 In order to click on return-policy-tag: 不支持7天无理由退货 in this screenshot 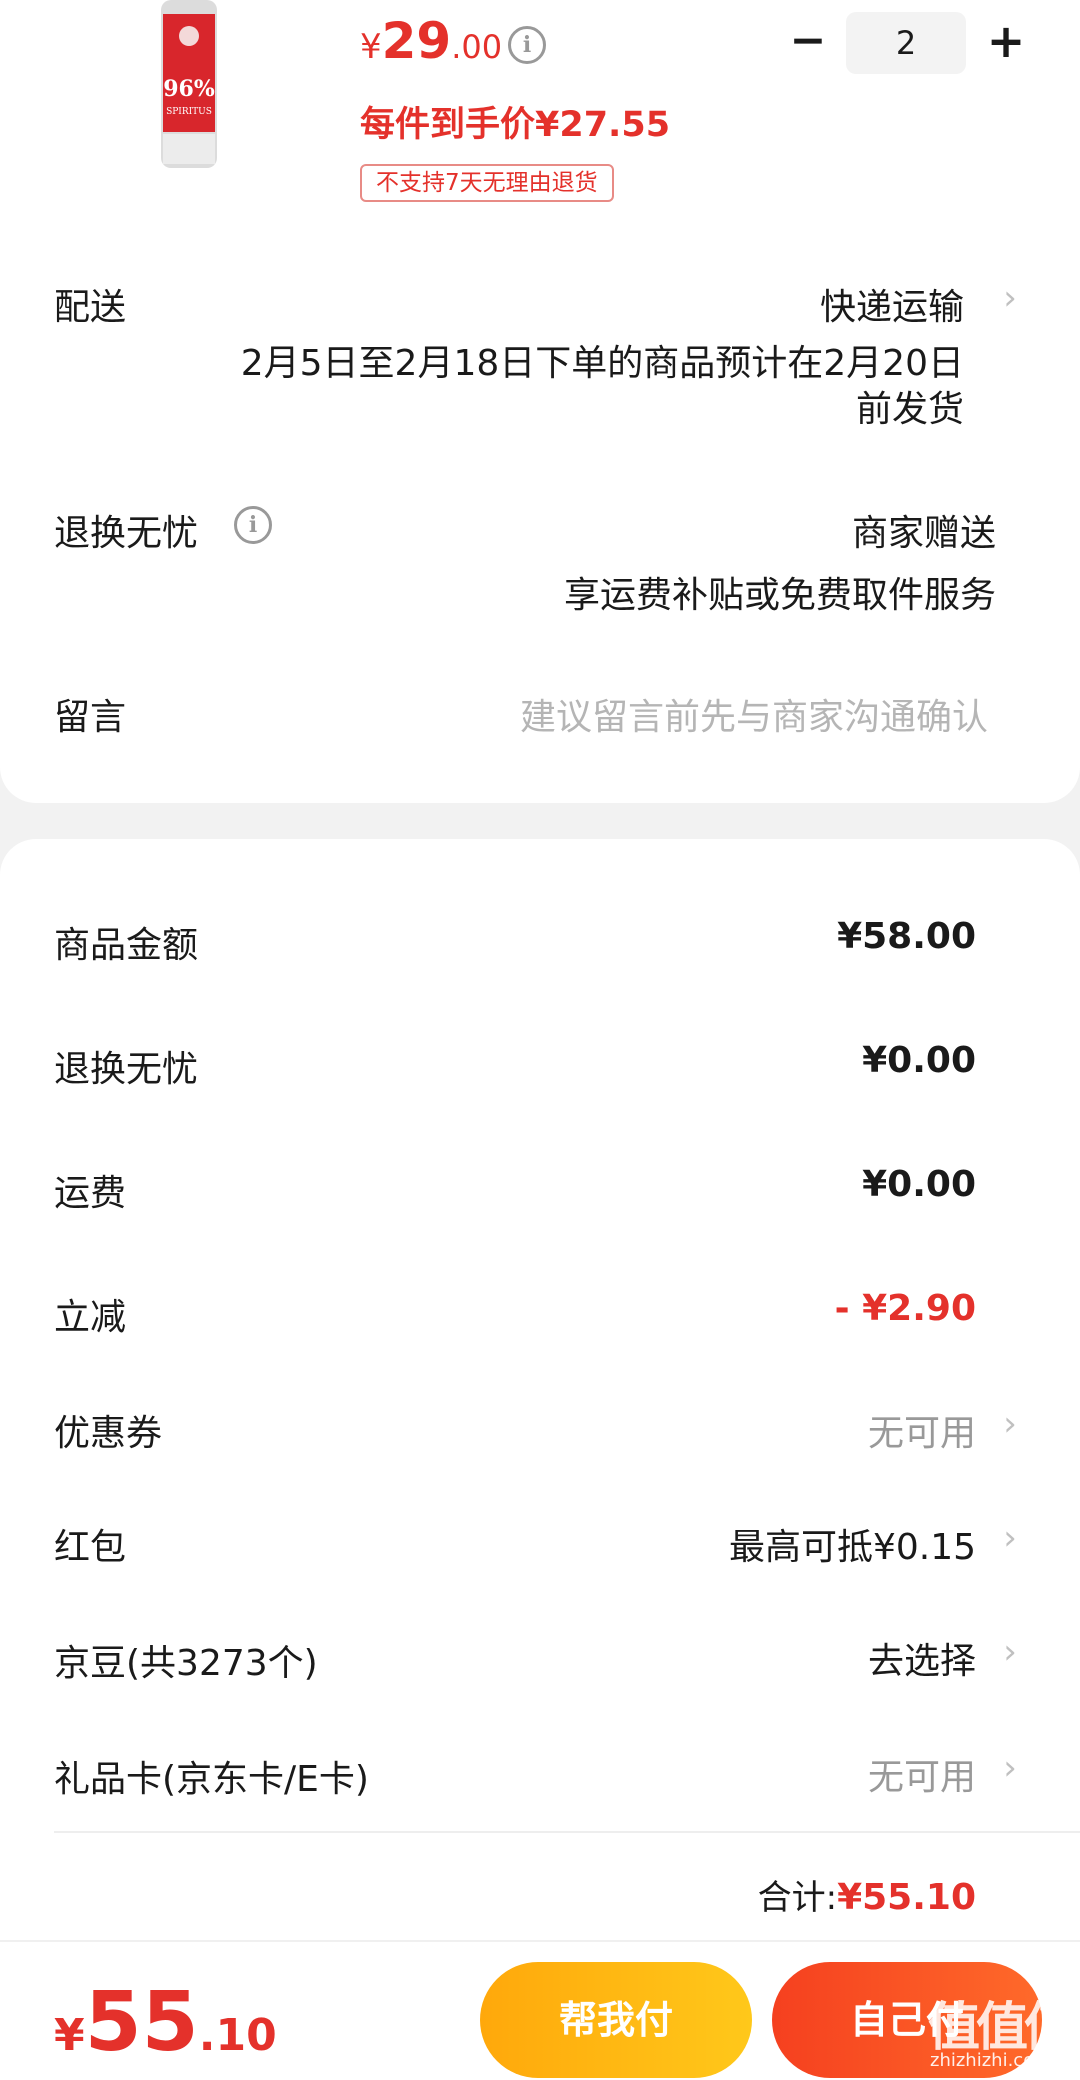, I will do `click(487, 183)`.